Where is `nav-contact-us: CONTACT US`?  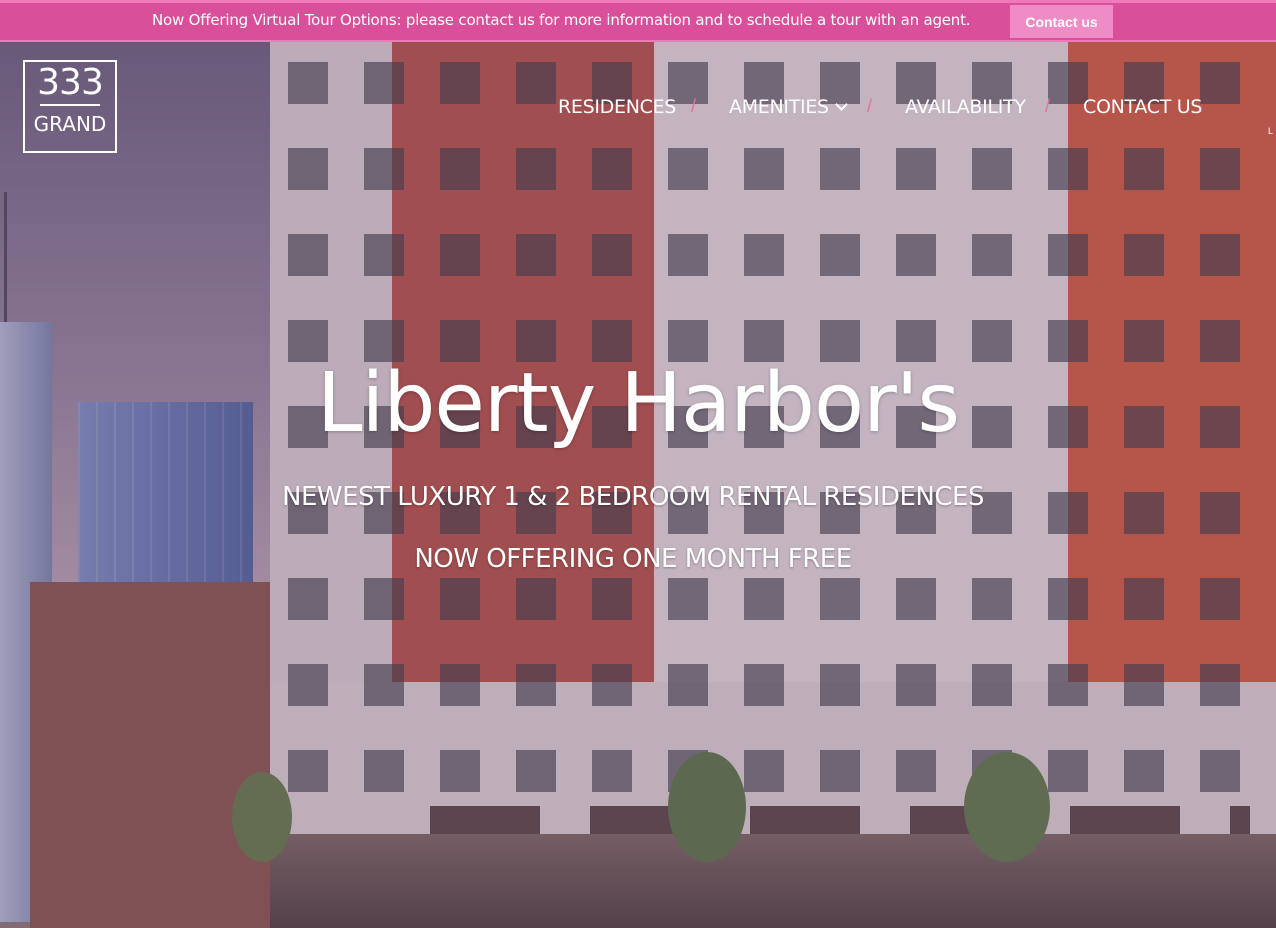
nav-contact-us: CONTACT US is located at coordinates (1142, 107).